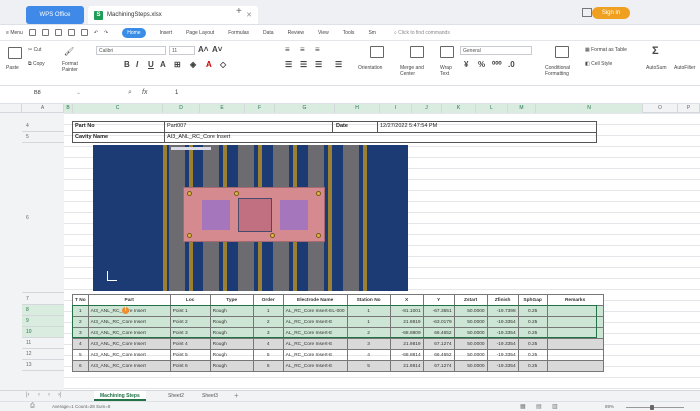  Describe the element at coordinates (223, 64) in the screenshot. I see `erase-format-icon: ◇` at that location.